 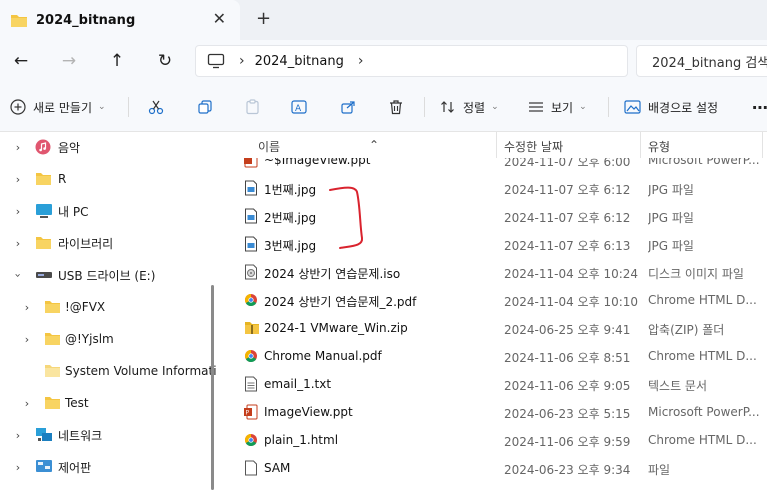 What do you see at coordinates (533, 146) in the screenshot?
I see `column-header-modified: 수정한 날짜` at bounding box center [533, 146].